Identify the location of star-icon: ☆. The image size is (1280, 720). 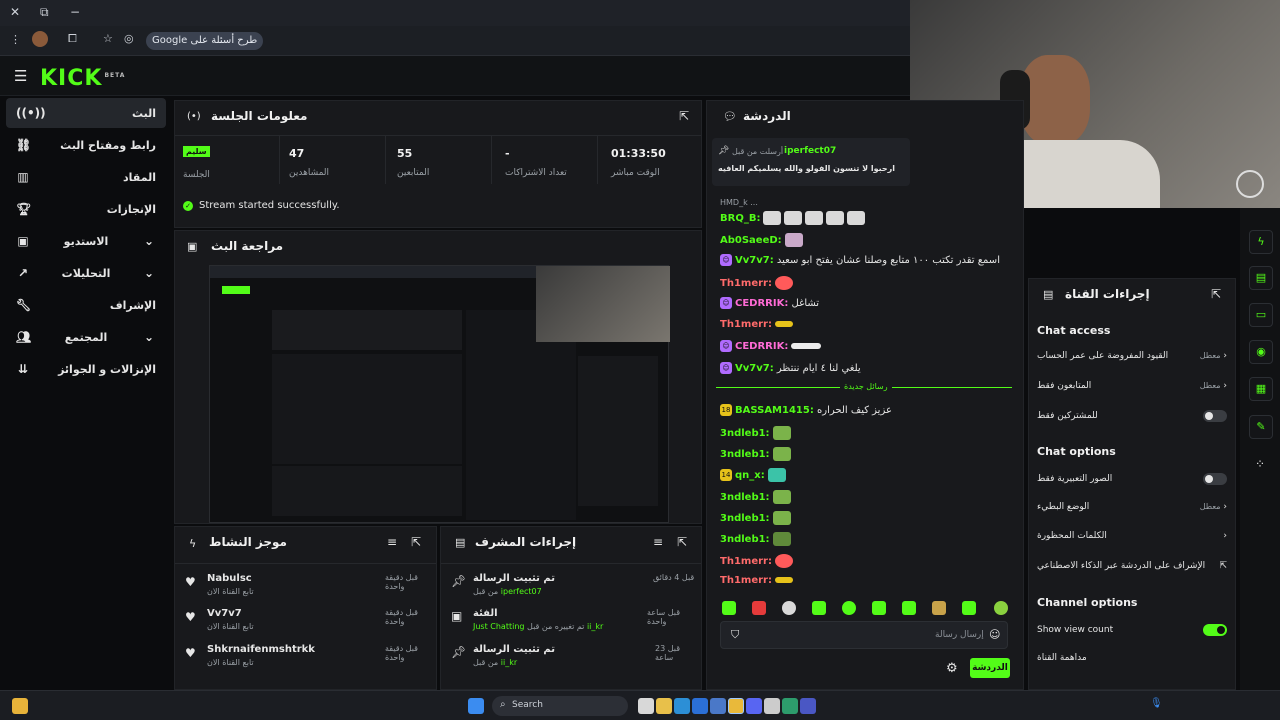
(108, 38).